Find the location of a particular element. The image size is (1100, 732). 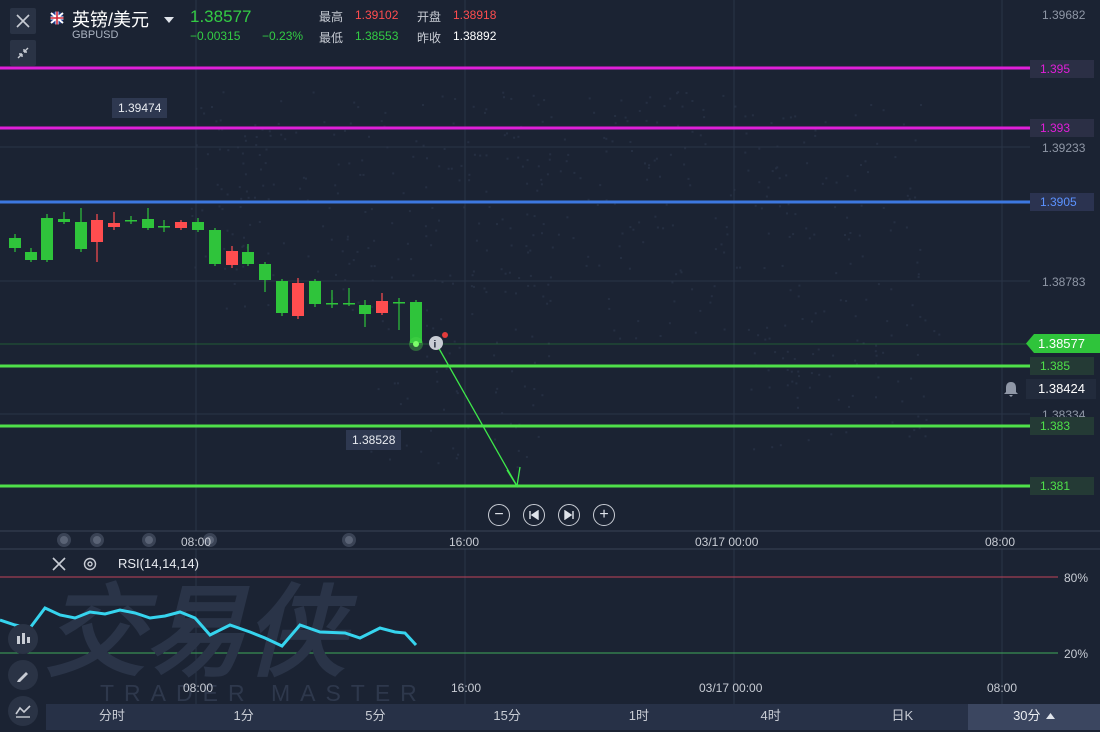

timeframe-tab: 5分 is located at coordinates (376, 717).